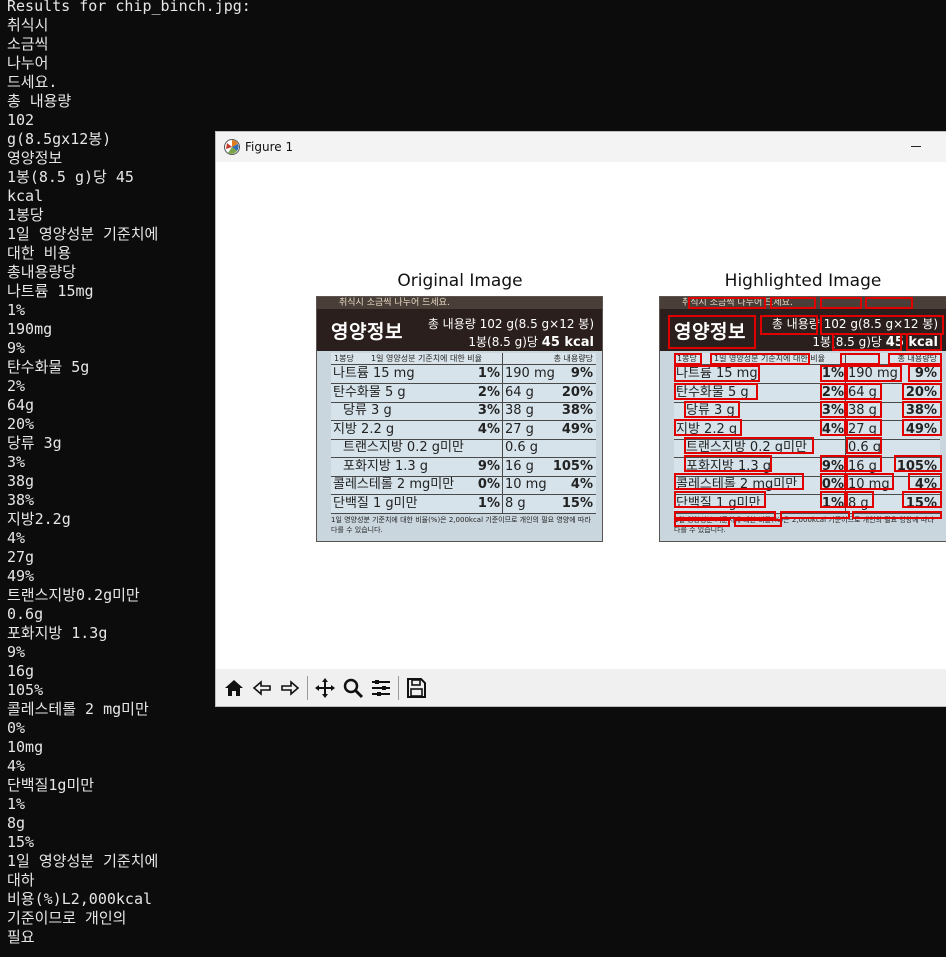 The height and width of the screenshot is (957, 946). Describe the element at coordinates (510, 324) in the screenshot. I see `label-total: 총 내용량 102 g(8.5 g×12 봉)` at that location.